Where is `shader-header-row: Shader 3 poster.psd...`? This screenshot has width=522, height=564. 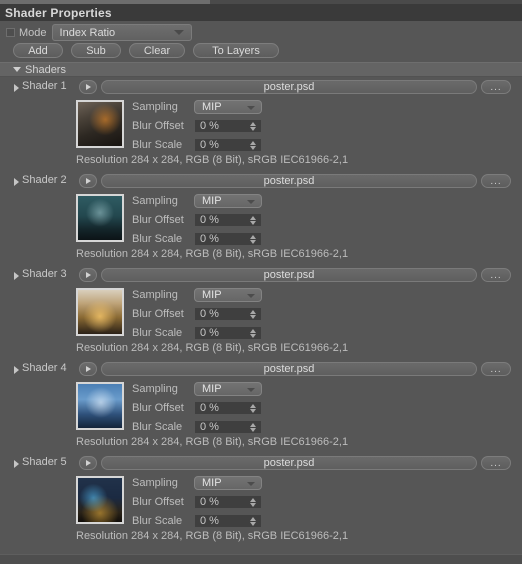 shader-header-row: Shader 3 poster.psd... is located at coordinates (261, 275).